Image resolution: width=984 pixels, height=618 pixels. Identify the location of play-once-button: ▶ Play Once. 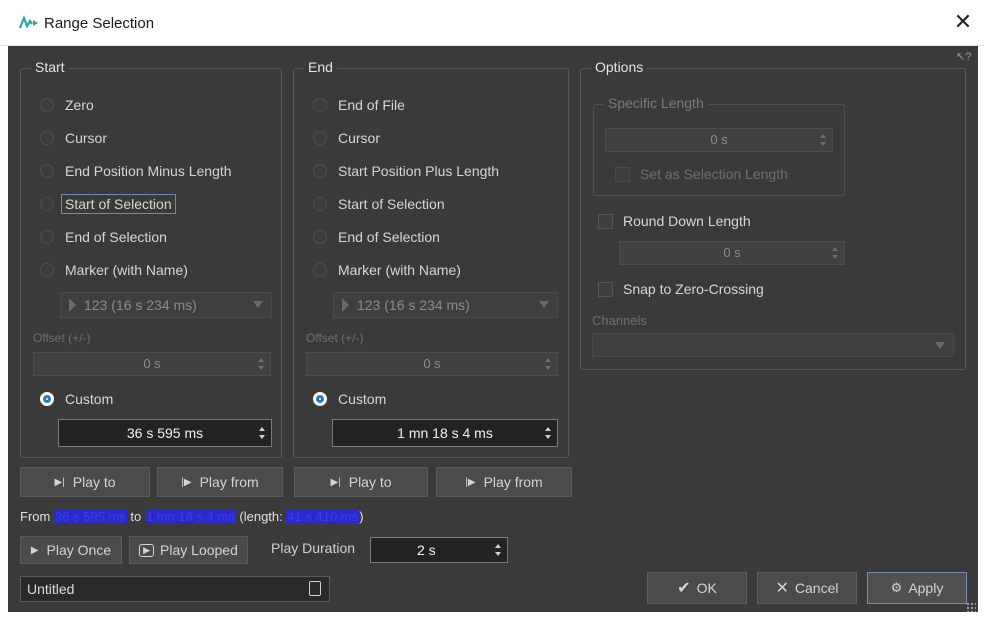
(71, 550).